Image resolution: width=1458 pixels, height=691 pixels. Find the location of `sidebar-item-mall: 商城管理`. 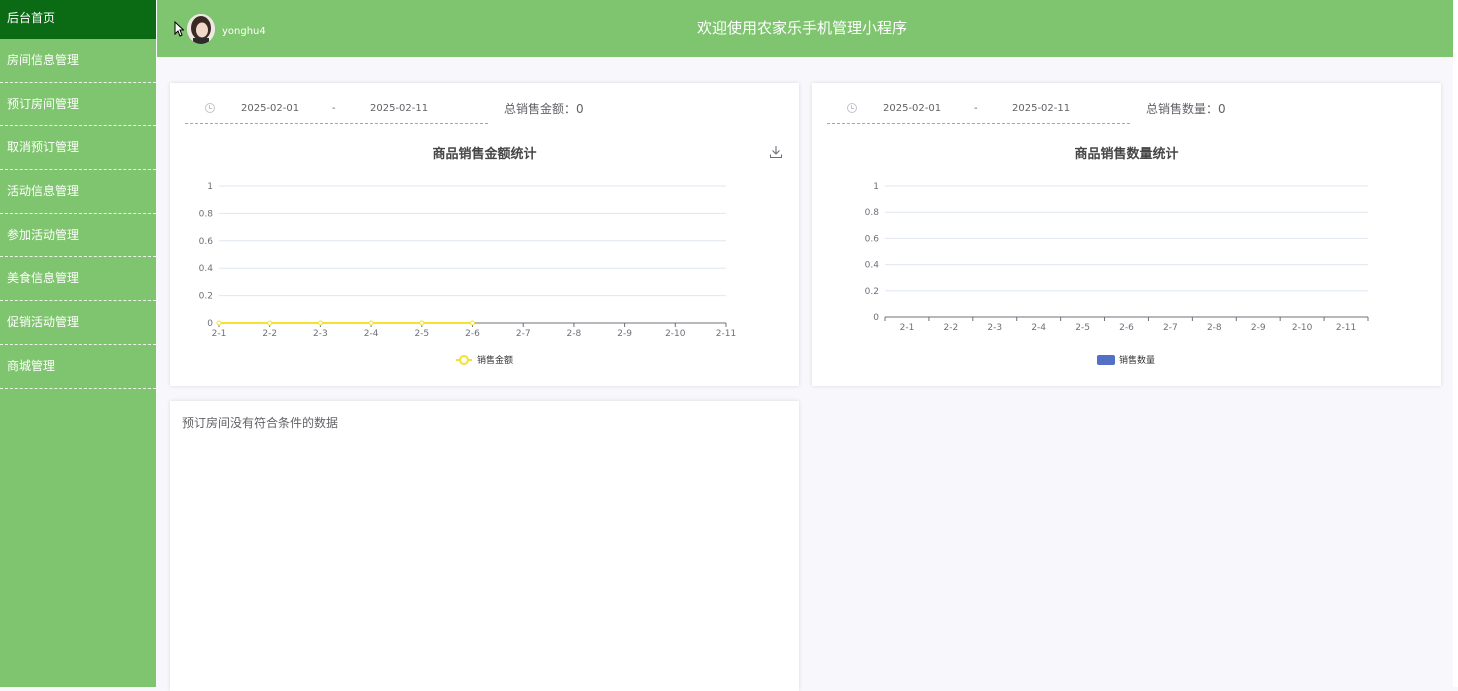

sidebar-item-mall: 商城管理 is located at coordinates (78, 367).